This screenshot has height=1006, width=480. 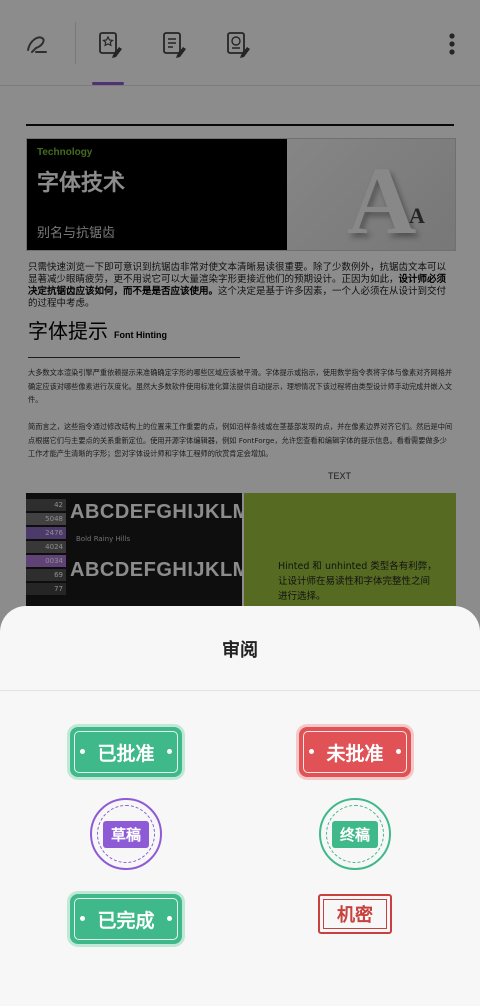 I want to click on rejected-stamp: 未批准, so click(x=355, y=752).